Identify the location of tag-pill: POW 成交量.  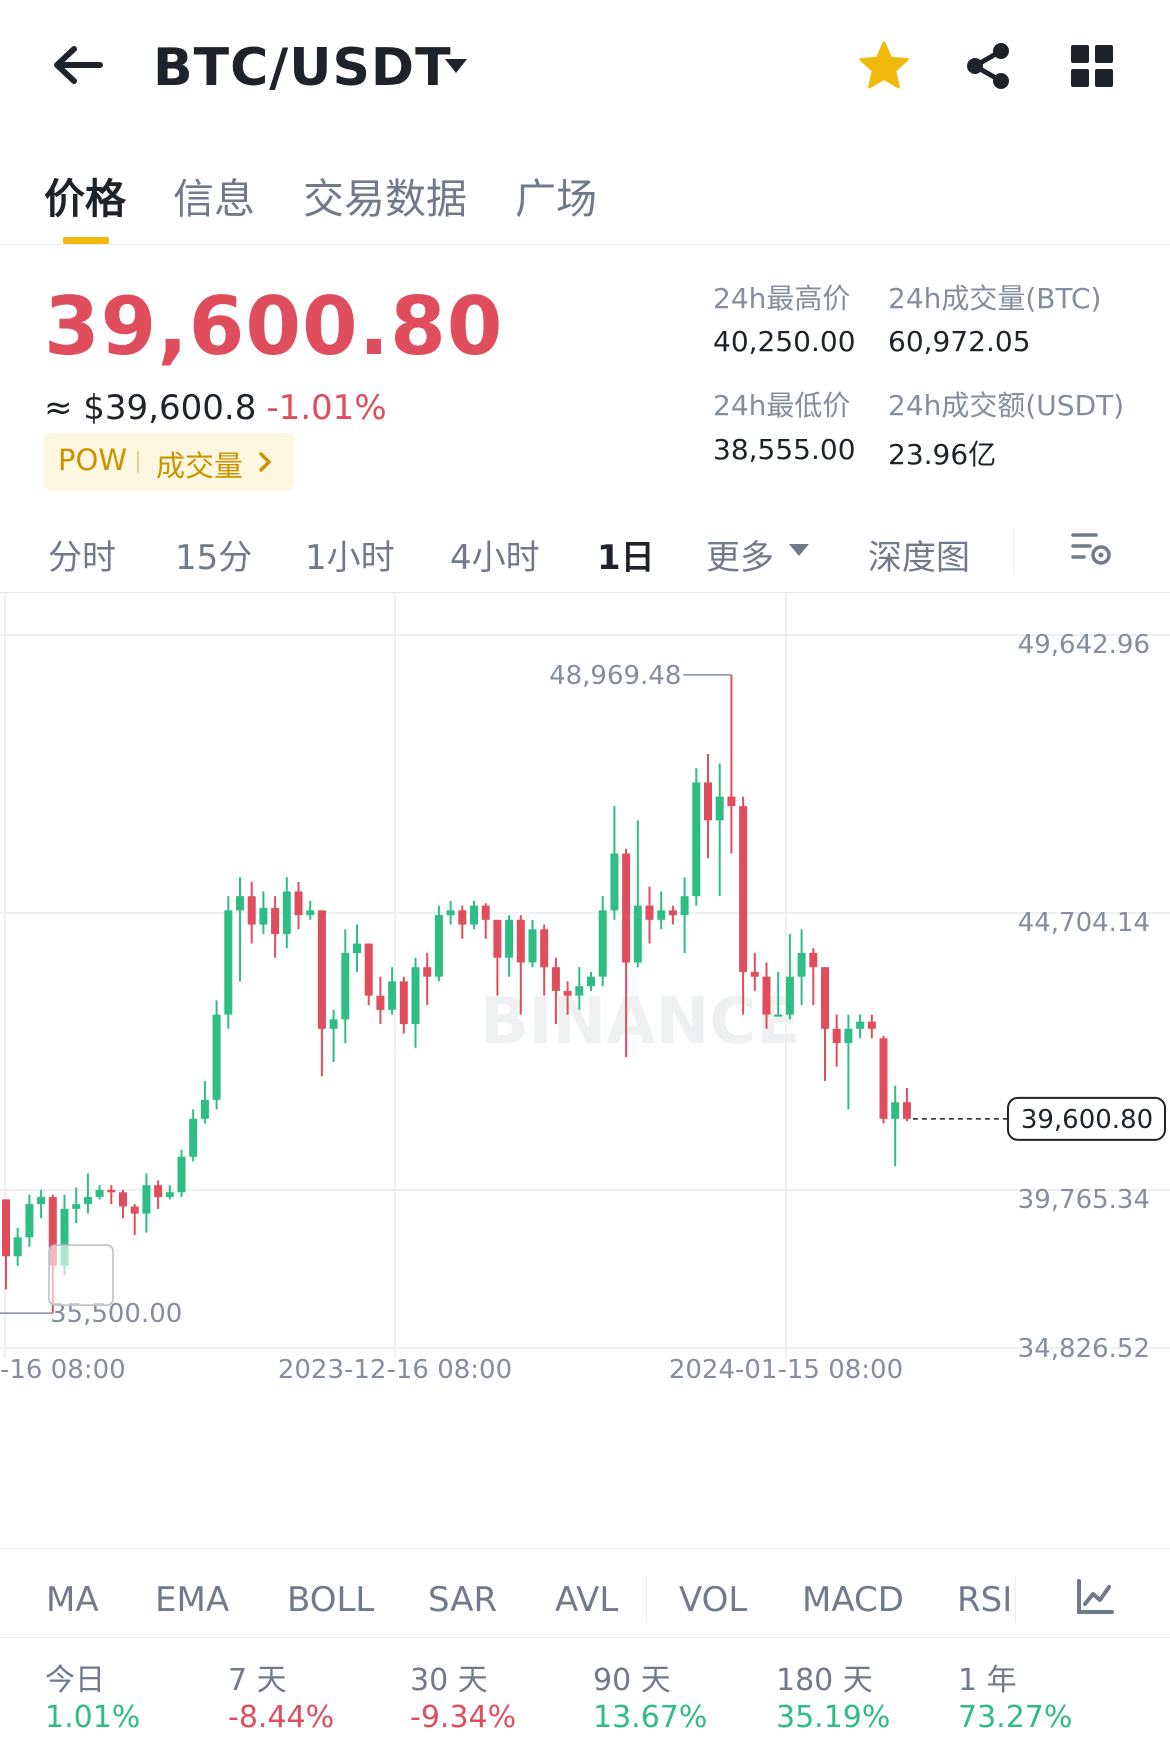
(169, 462).